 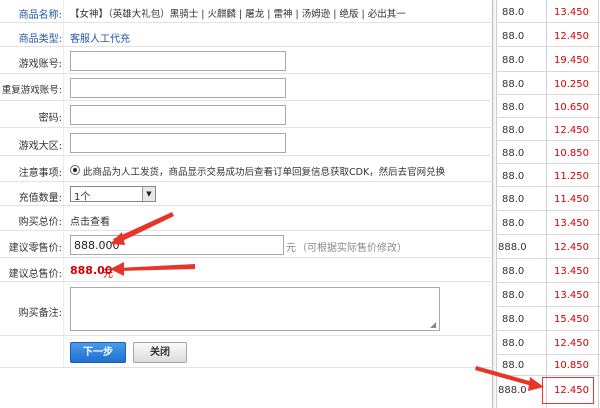 I want to click on arrow-to-suggest-total, so click(x=156, y=267).